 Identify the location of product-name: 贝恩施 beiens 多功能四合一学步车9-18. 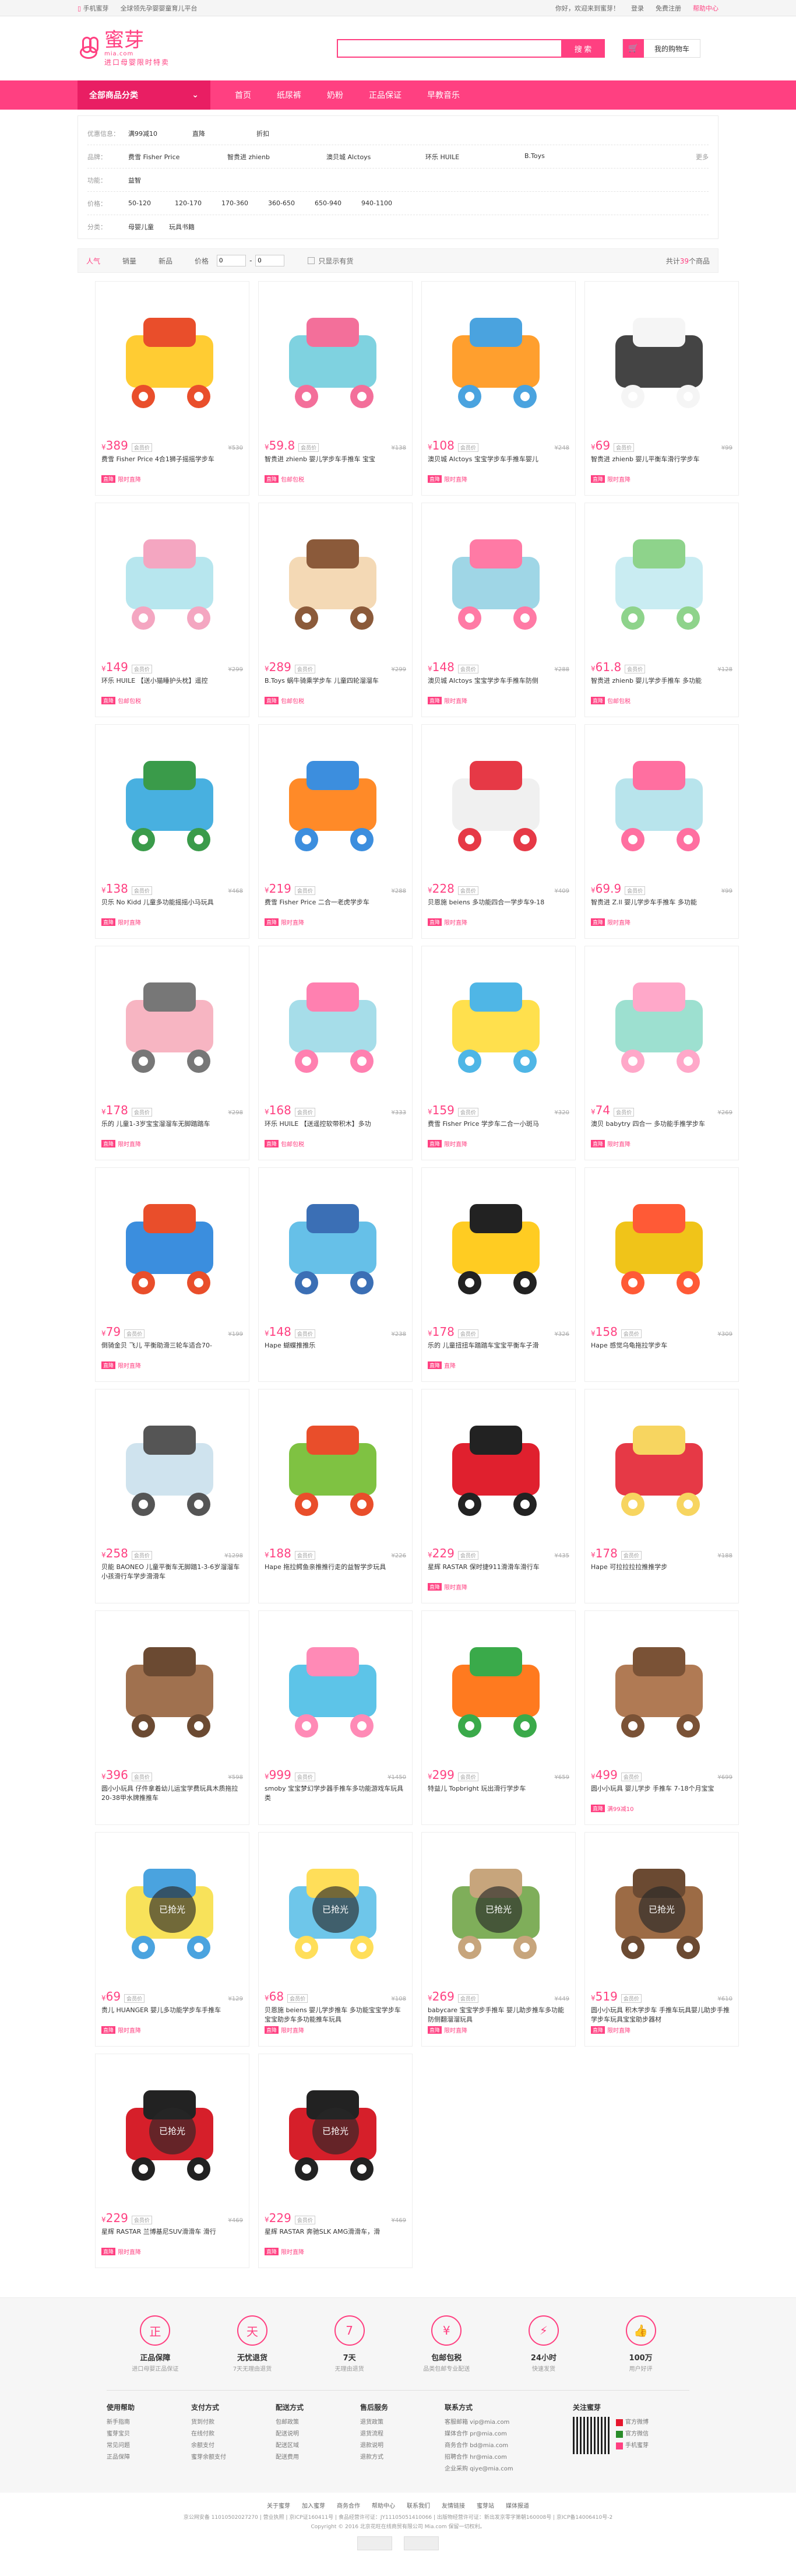
(498, 906).